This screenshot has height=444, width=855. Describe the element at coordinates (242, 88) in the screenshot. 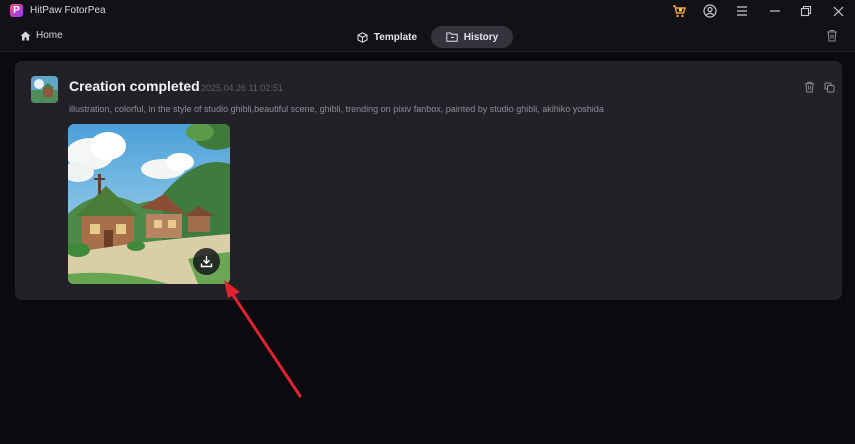

I see `creation-timestamp: 2025.04.26 11:02:51` at that location.